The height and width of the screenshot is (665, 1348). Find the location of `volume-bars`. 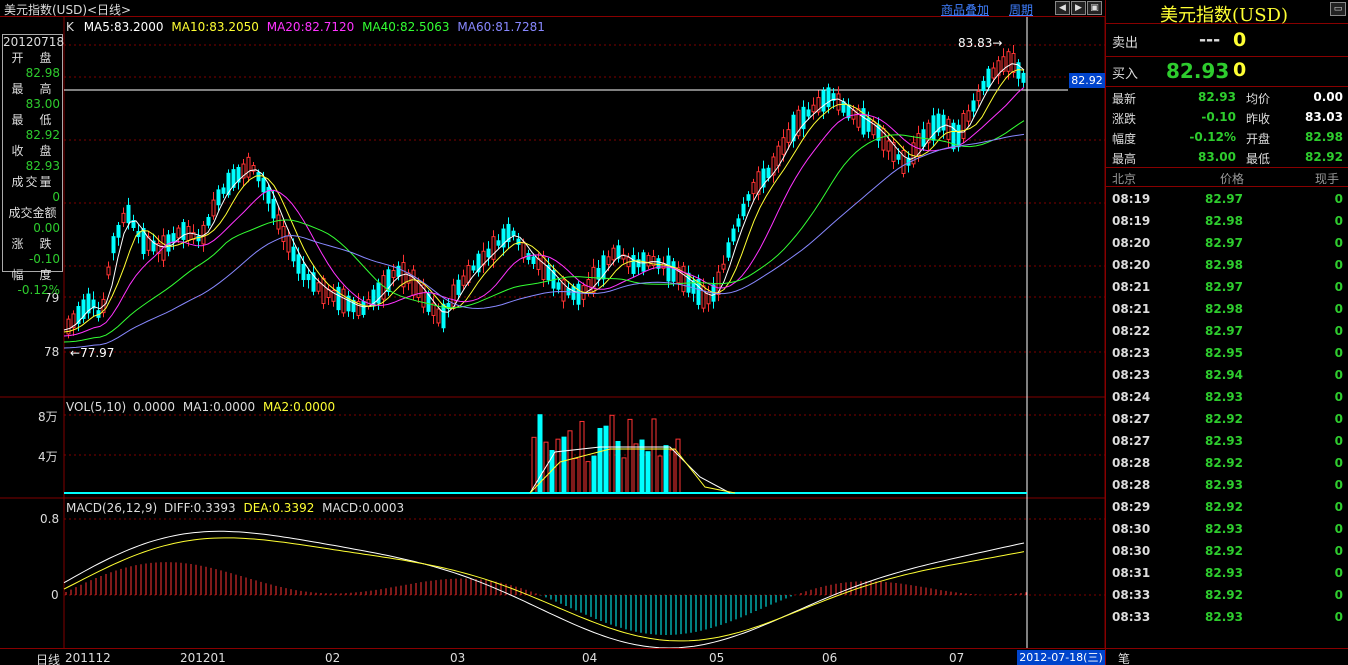

volume-bars is located at coordinates (545, 454).